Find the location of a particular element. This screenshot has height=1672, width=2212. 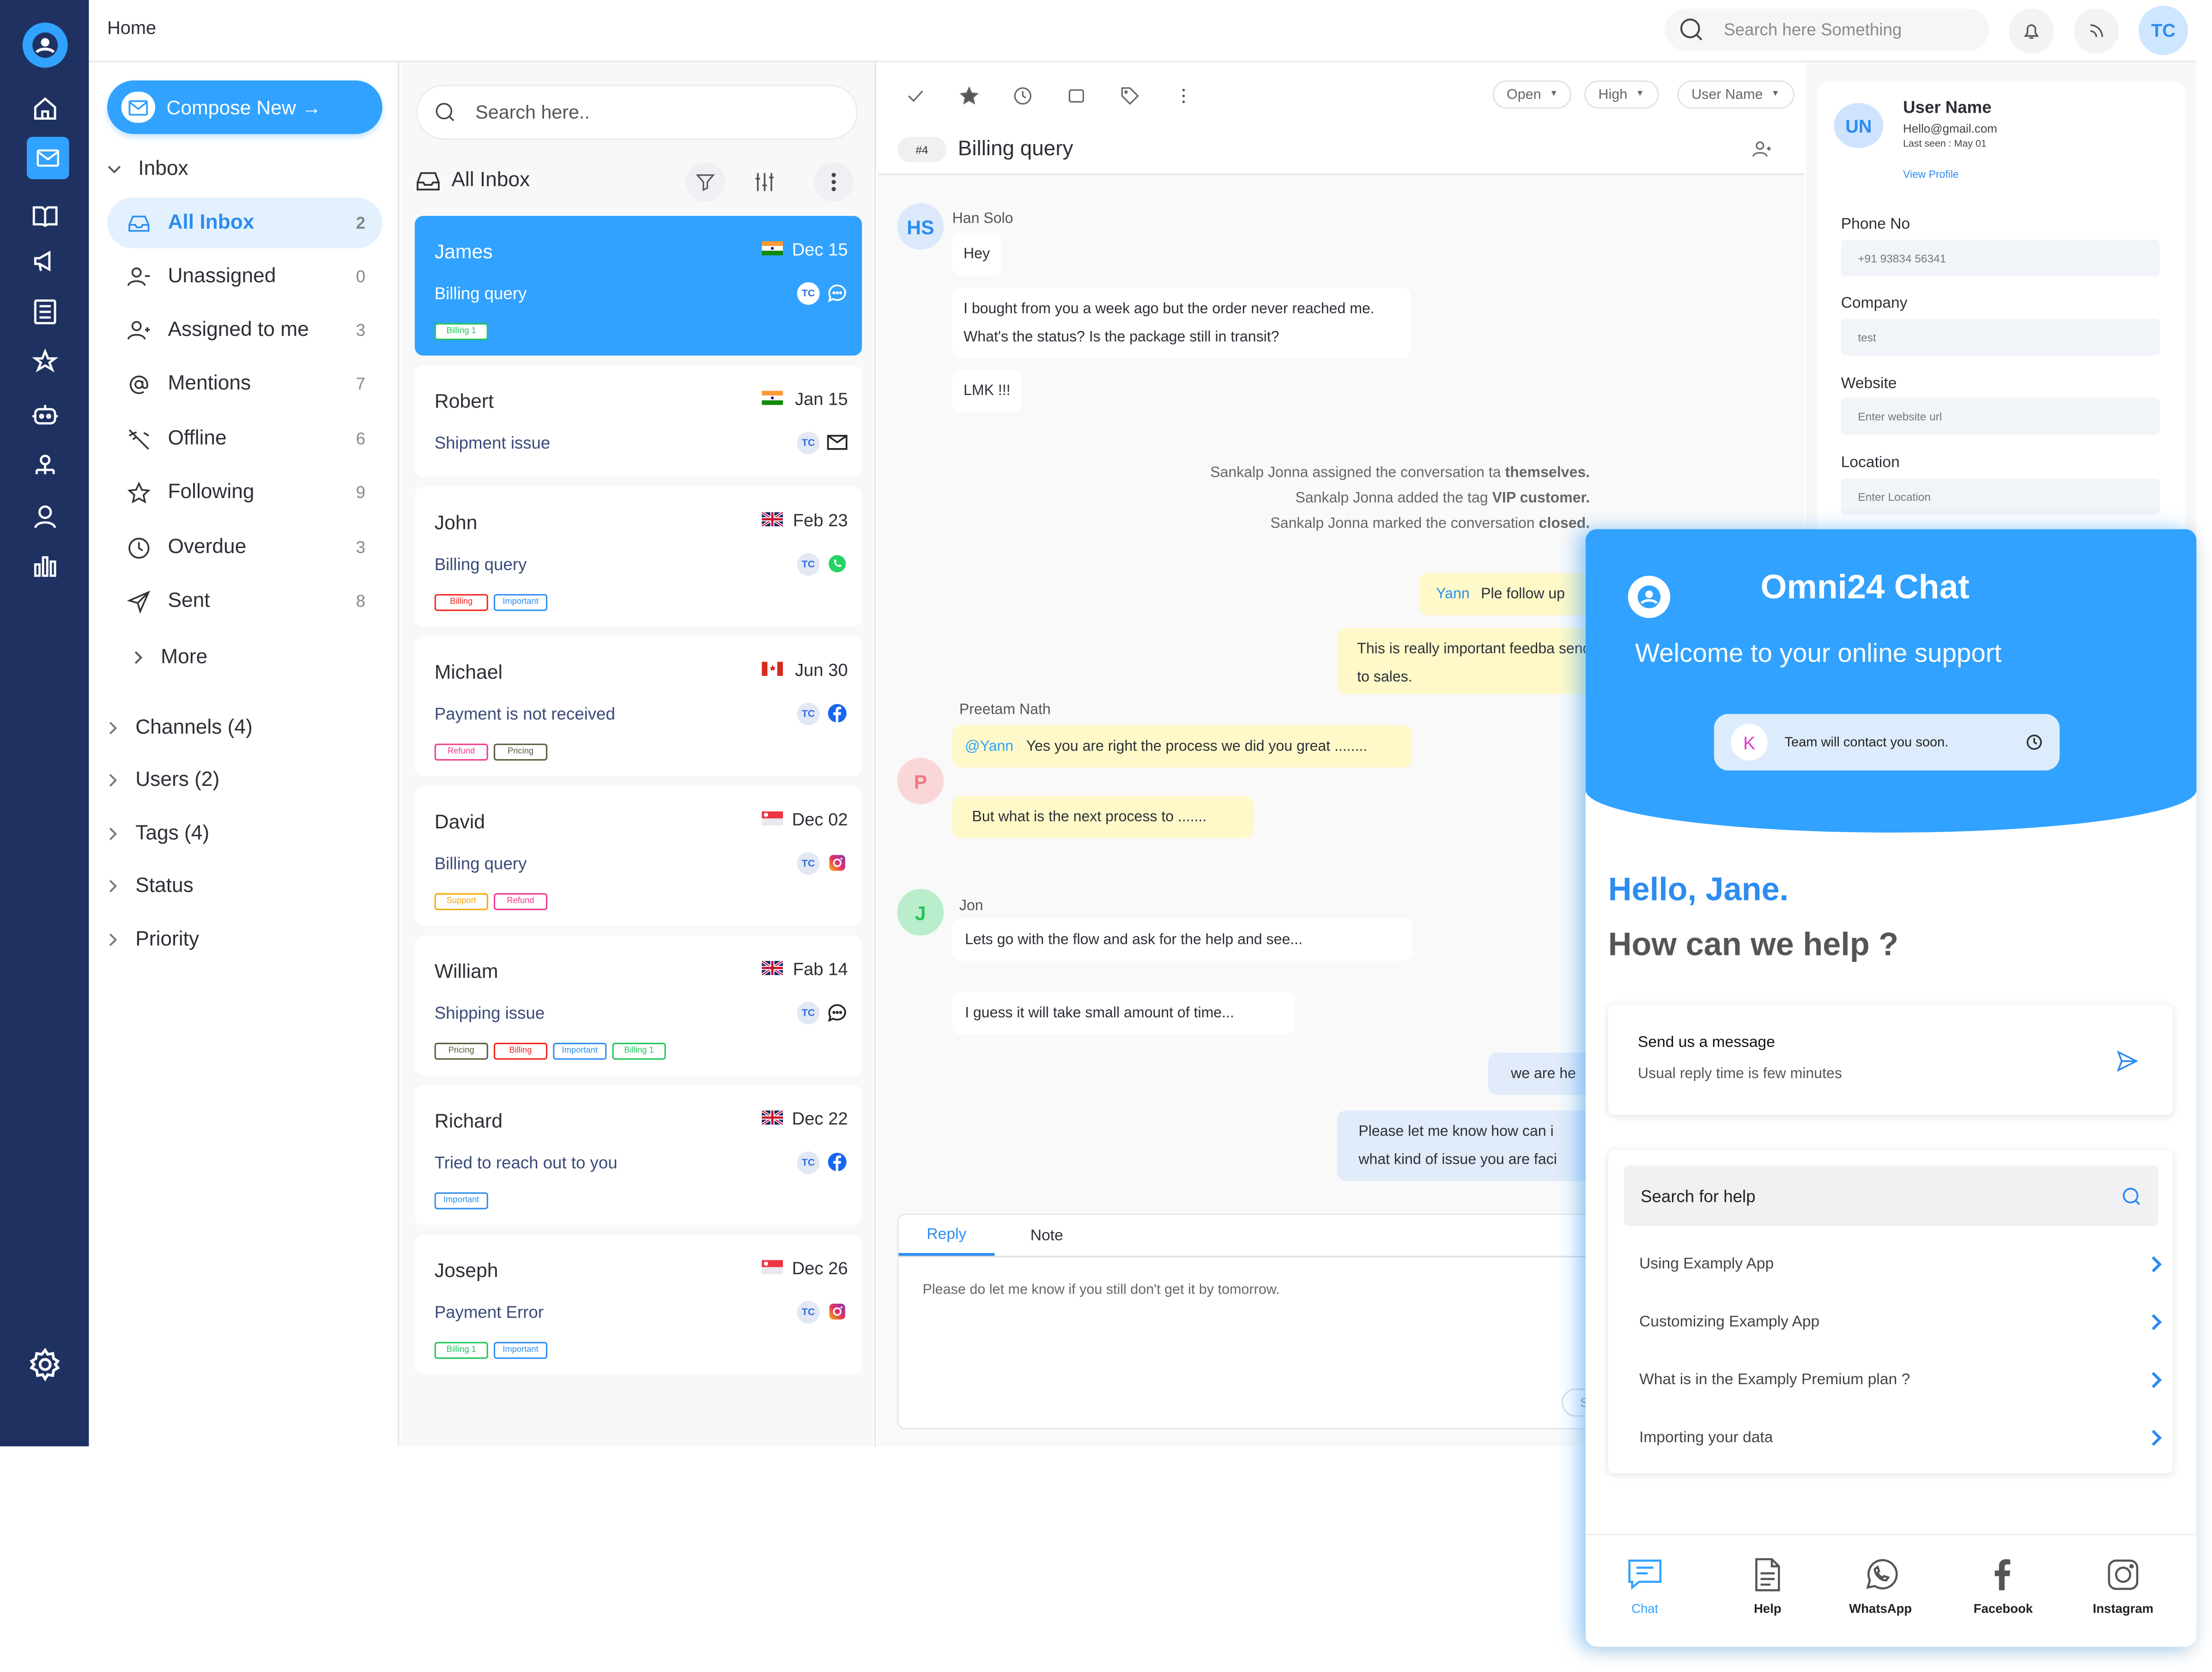

conversation-card: Robert Jan 15 Shipment issue TC is located at coordinates (638, 421).